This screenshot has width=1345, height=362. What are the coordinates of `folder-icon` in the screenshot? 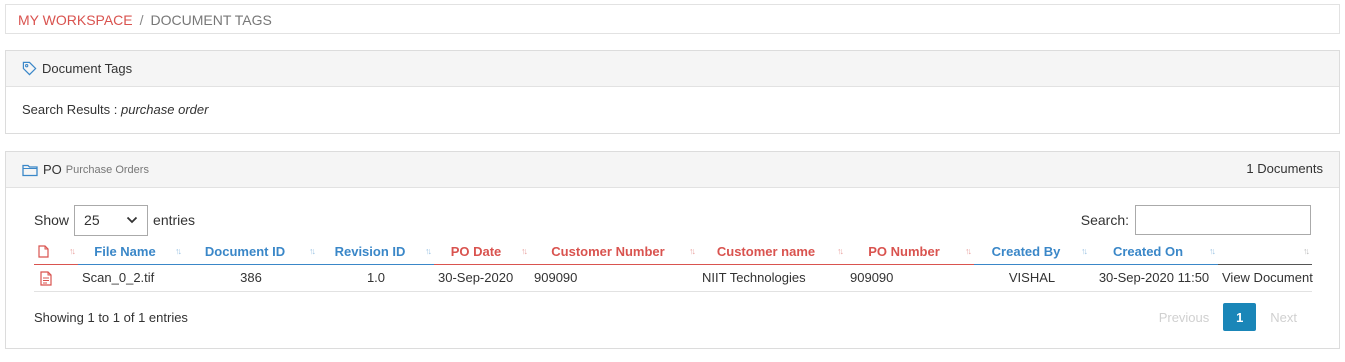 It's located at (30, 170).